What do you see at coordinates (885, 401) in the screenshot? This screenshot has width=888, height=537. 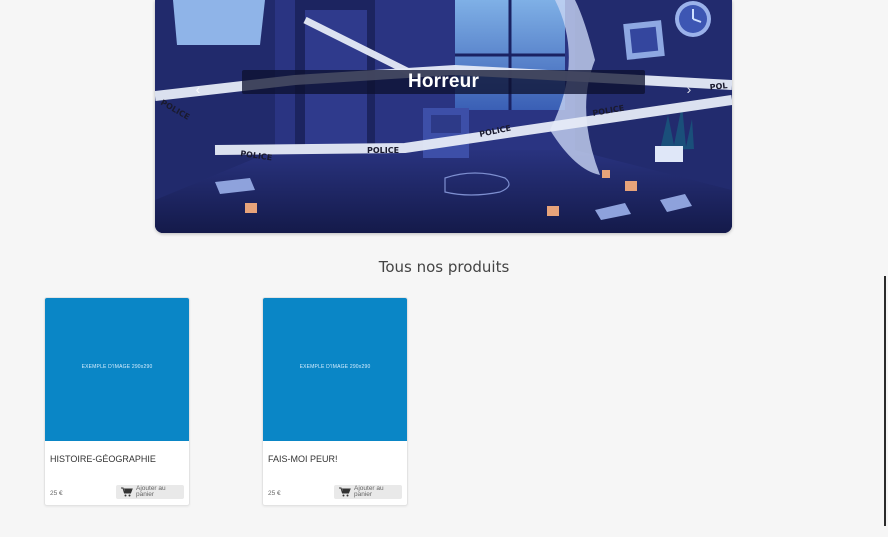 I see `scrollbar` at bounding box center [885, 401].